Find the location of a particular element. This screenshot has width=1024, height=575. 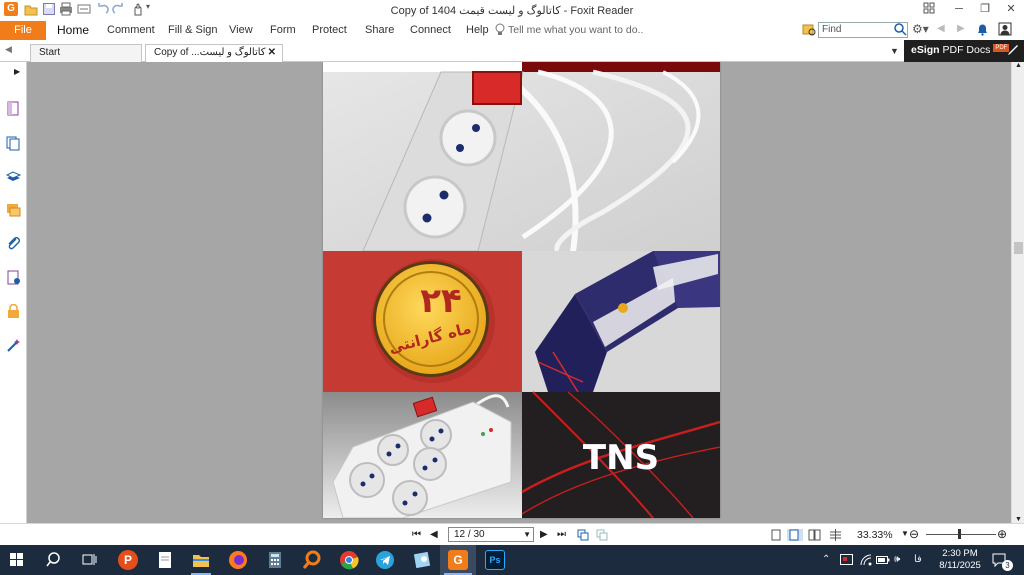

tab-close-icon: ✕ is located at coordinates (272, 53).